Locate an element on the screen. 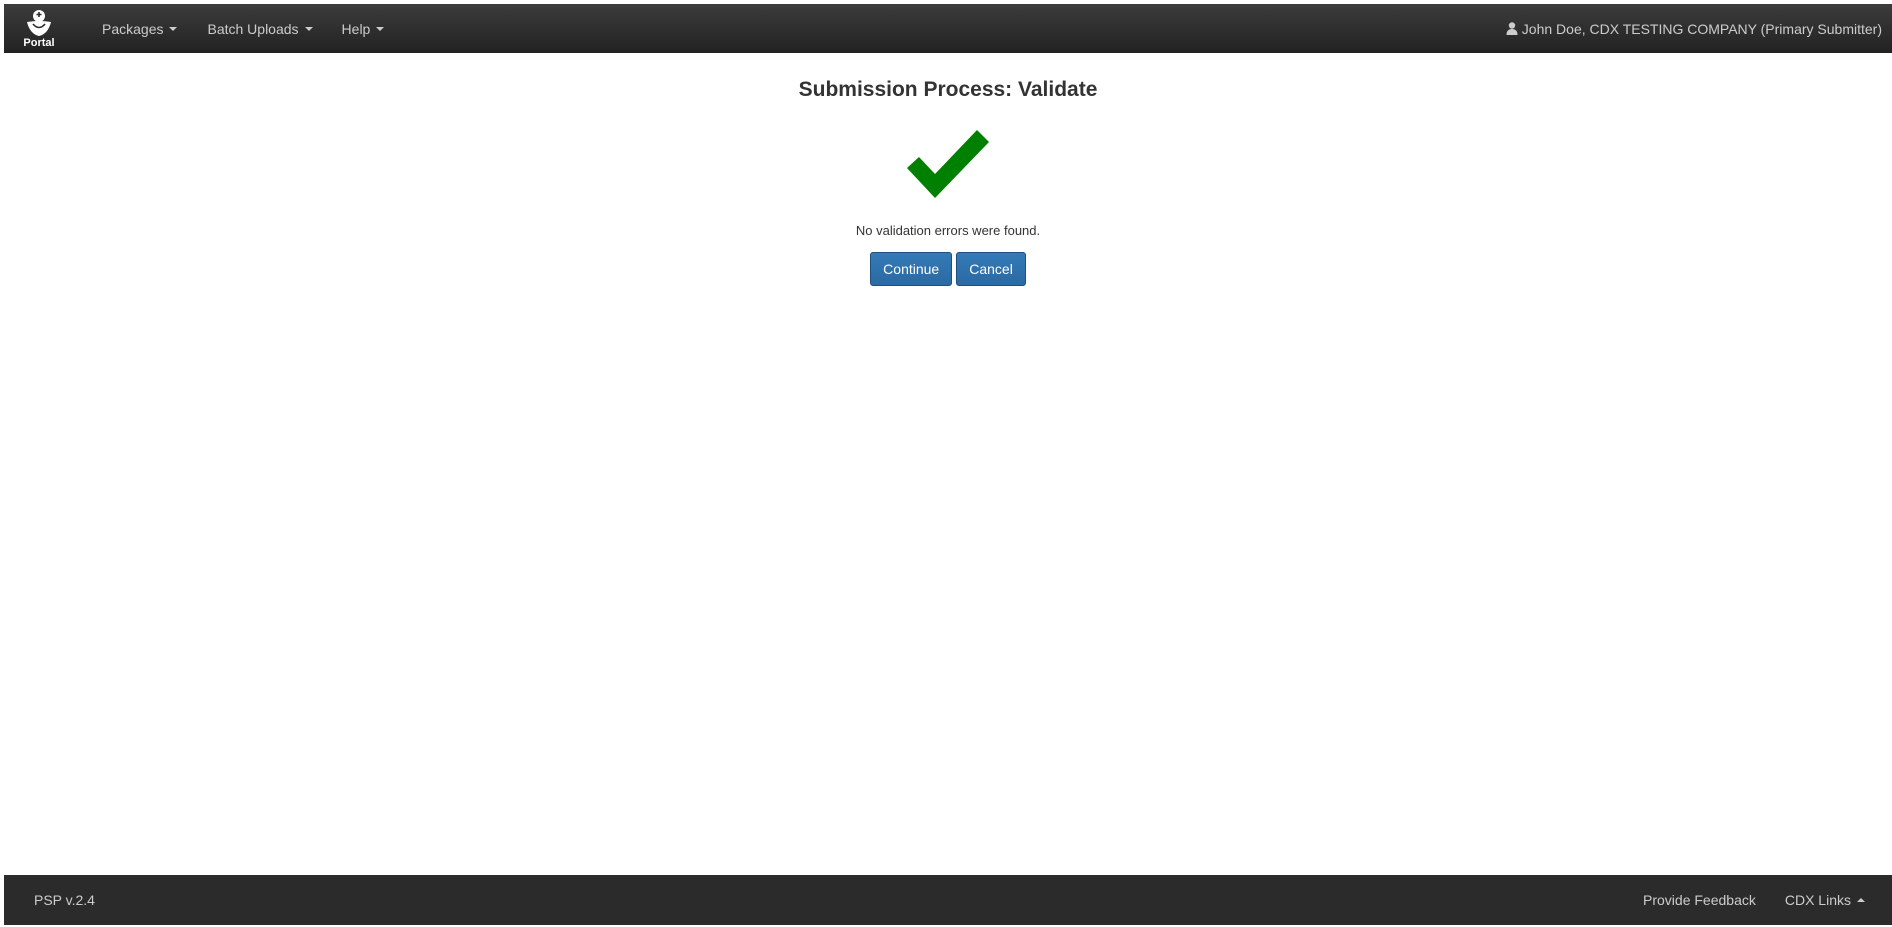 The width and height of the screenshot is (1892, 927). validation-status is located at coordinates (948, 166).